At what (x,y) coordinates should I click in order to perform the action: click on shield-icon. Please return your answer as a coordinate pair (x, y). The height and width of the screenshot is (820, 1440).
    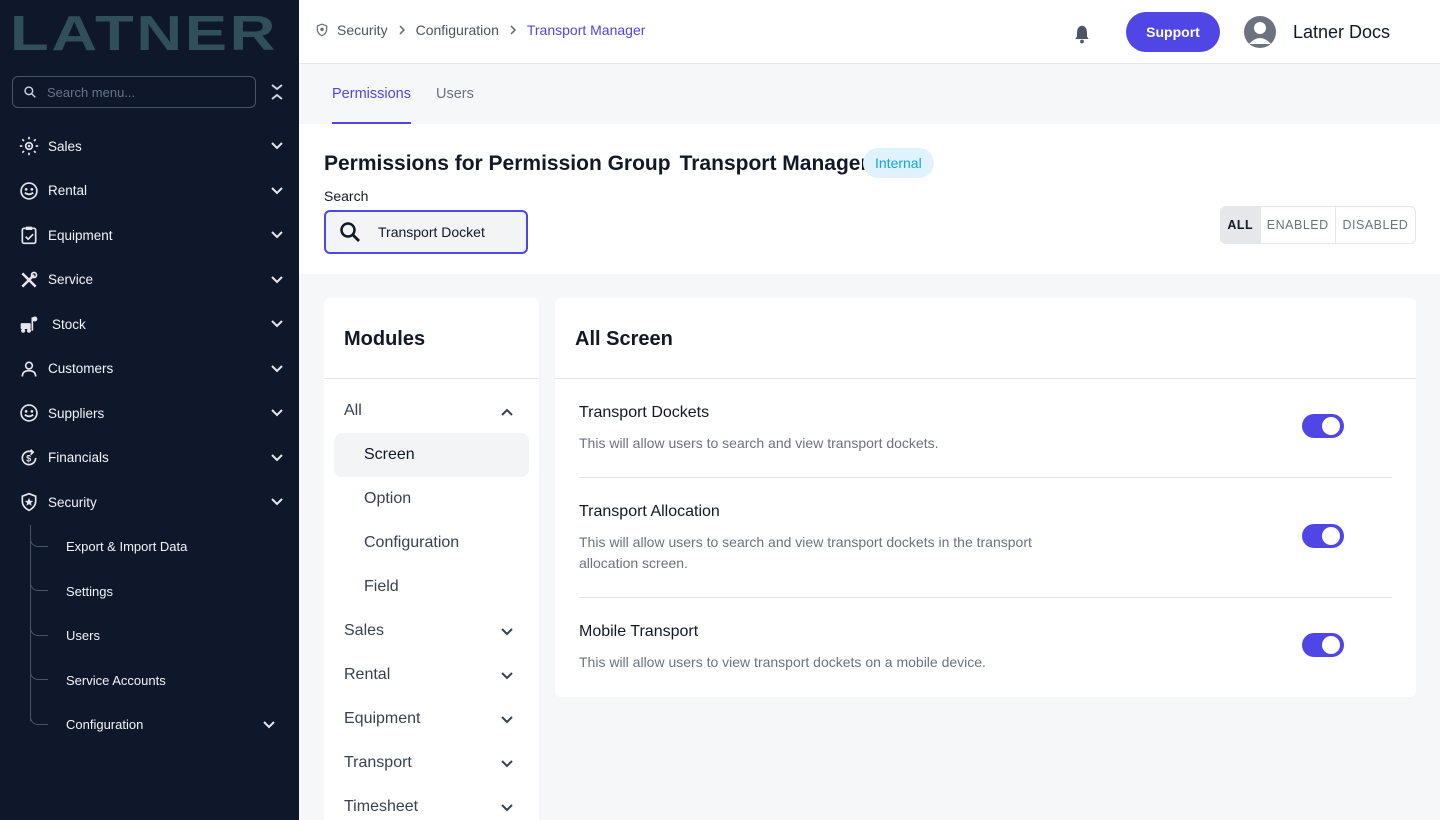
    Looking at the image, I should click on (322, 30).